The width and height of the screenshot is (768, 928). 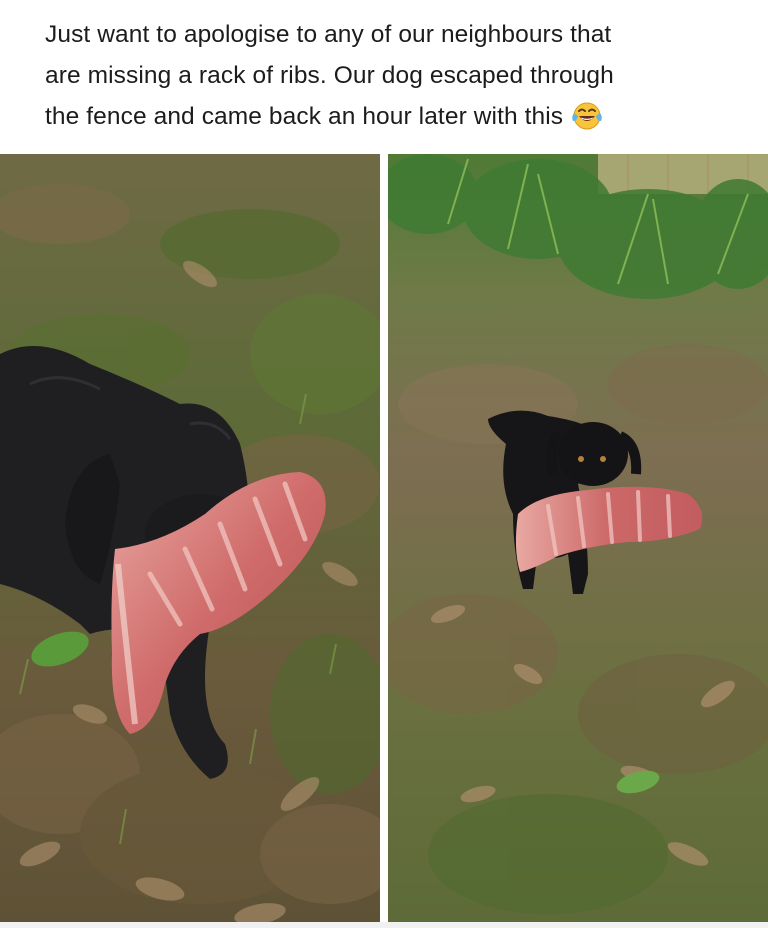 What do you see at coordinates (587, 122) in the screenshot?
I see `laughing-crying-emoji-icon` at bounding box center [587, 122].